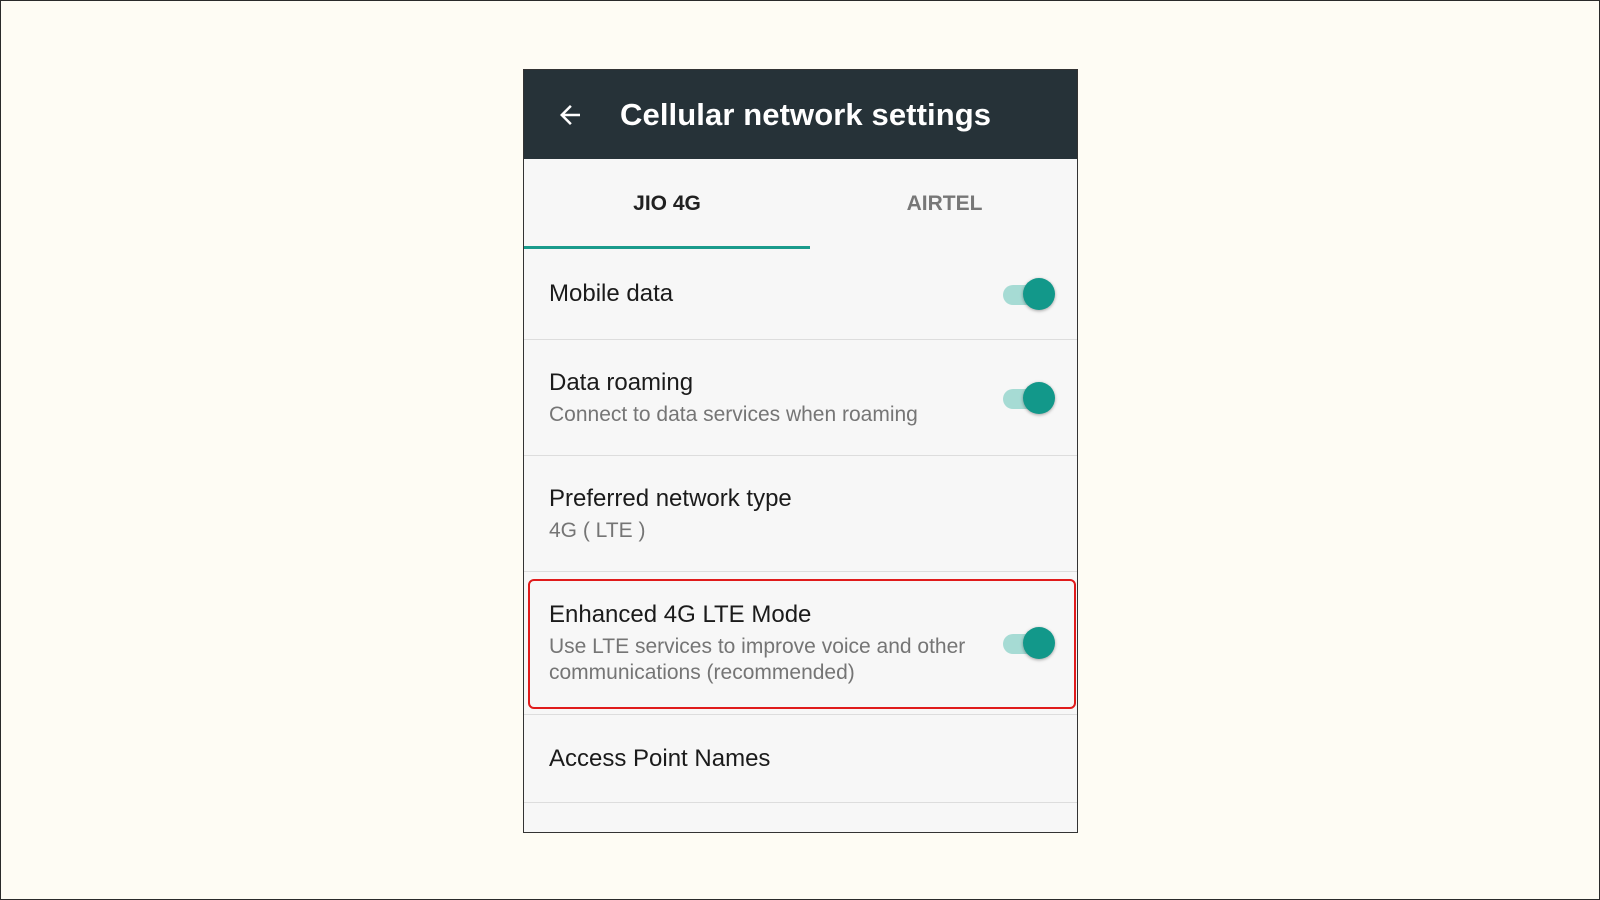  I want to click on tab-airtel: AIRTEL, so click(943, 204).